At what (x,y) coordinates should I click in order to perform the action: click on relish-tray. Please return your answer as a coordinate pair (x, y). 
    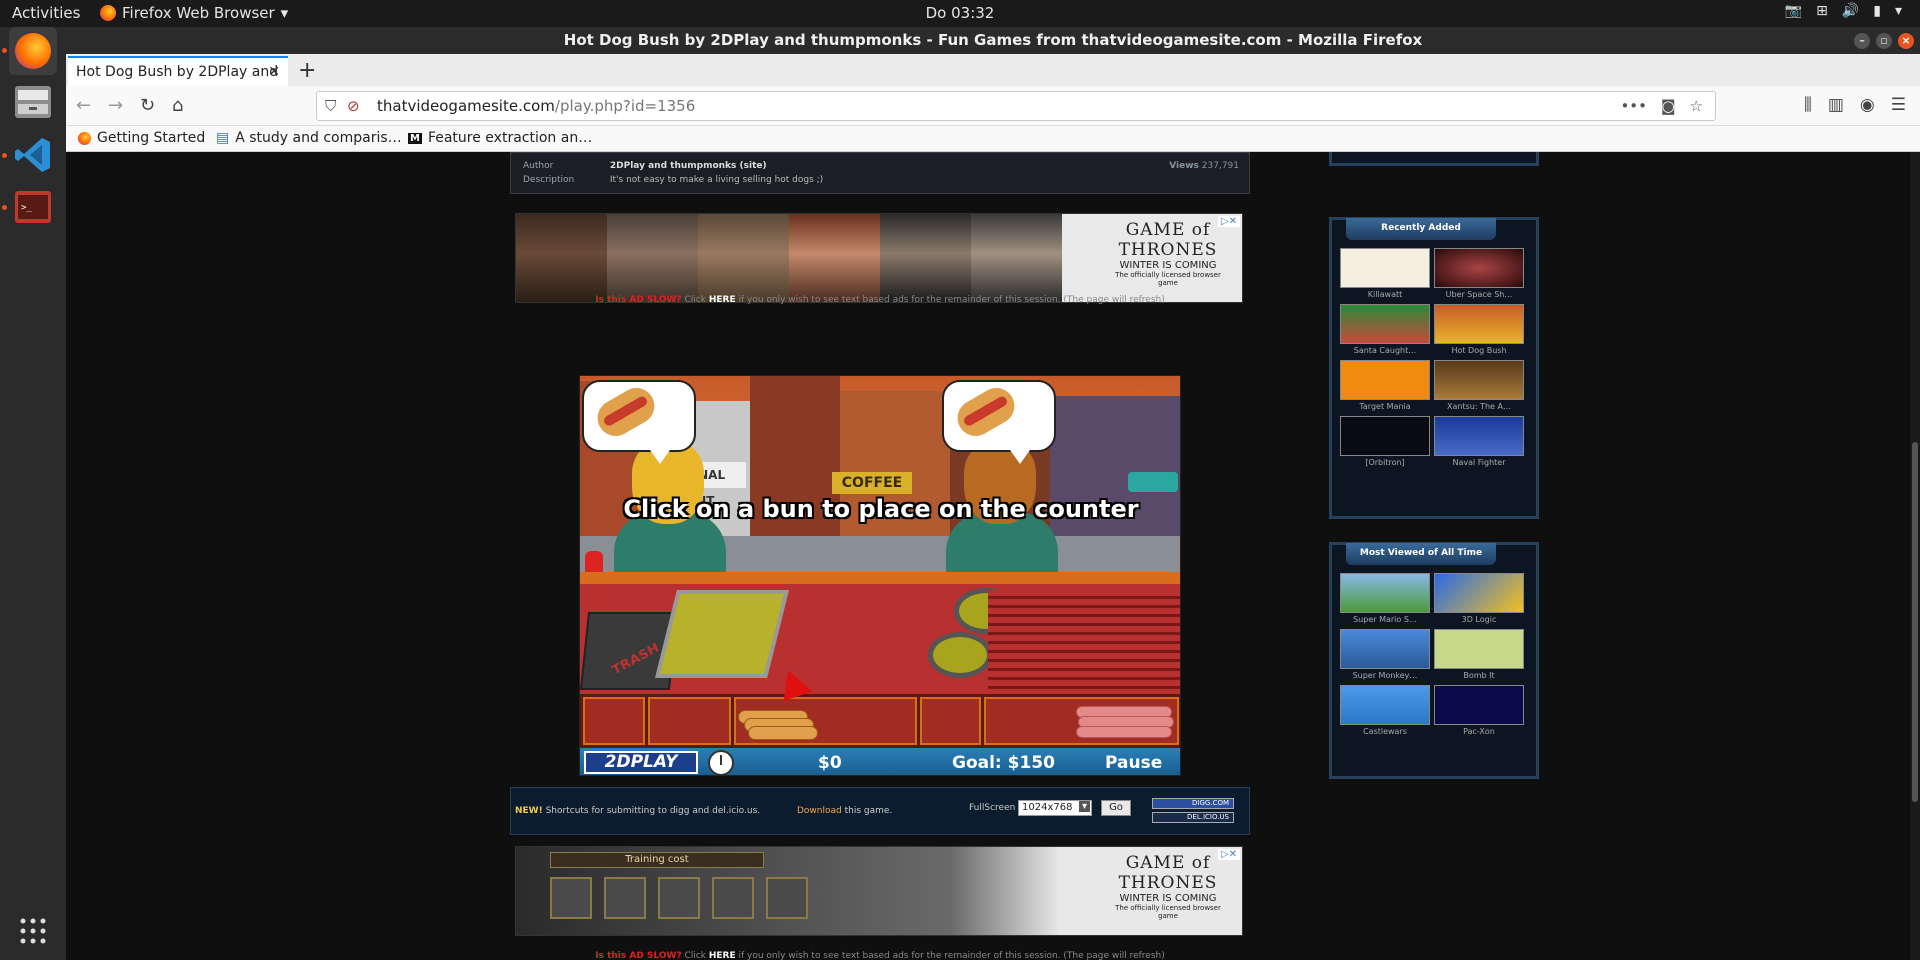
    Looking at the image, I should click on (722, 634).